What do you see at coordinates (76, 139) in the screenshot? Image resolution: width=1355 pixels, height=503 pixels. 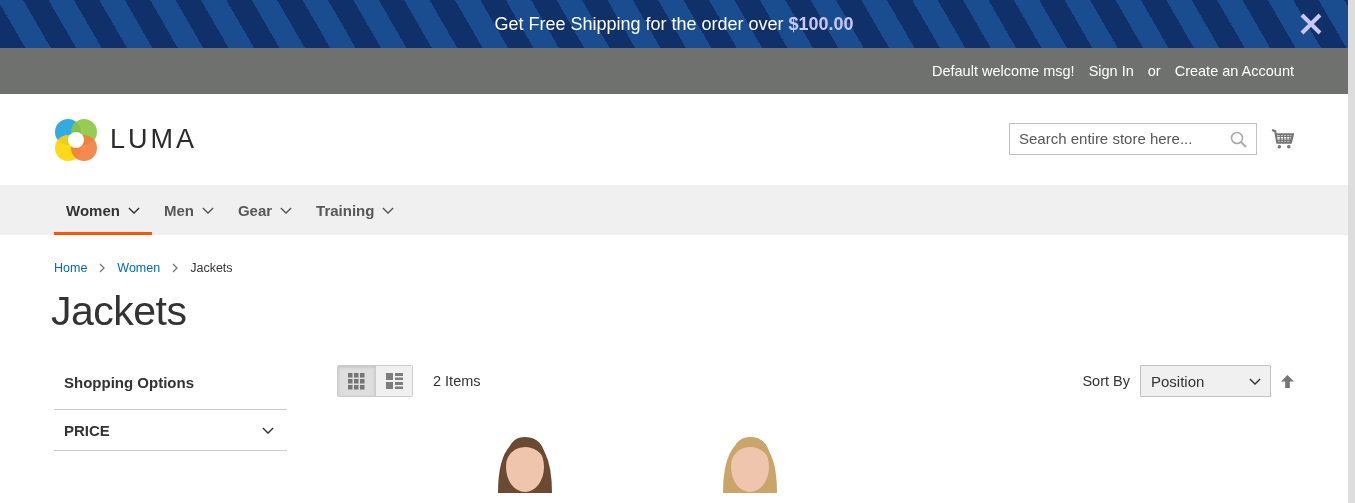 I see `logo-icon` at bounding box center [76, 139].